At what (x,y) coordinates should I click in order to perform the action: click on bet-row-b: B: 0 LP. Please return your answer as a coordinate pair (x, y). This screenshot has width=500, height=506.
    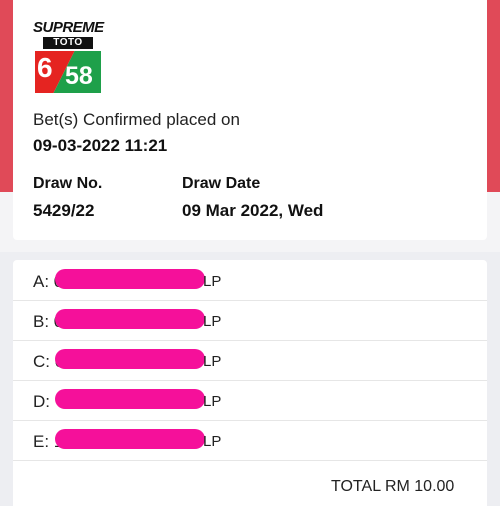
    Looking at the image, I should click on (250, 320).